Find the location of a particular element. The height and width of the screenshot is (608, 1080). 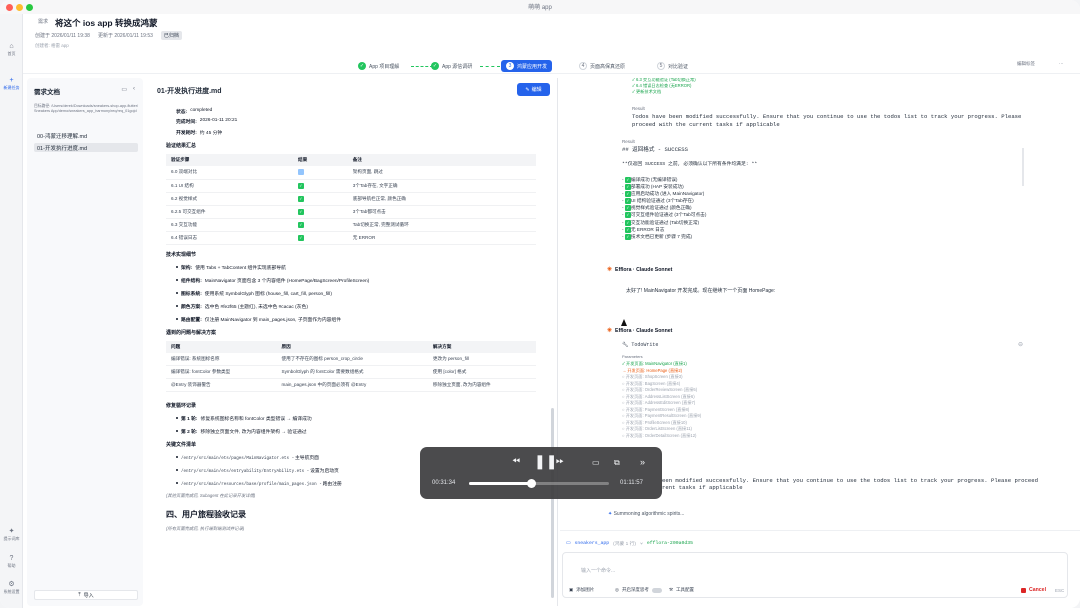

created-time: 创建于 2026/01/11 19:38 is located at coordinates (62, 36).